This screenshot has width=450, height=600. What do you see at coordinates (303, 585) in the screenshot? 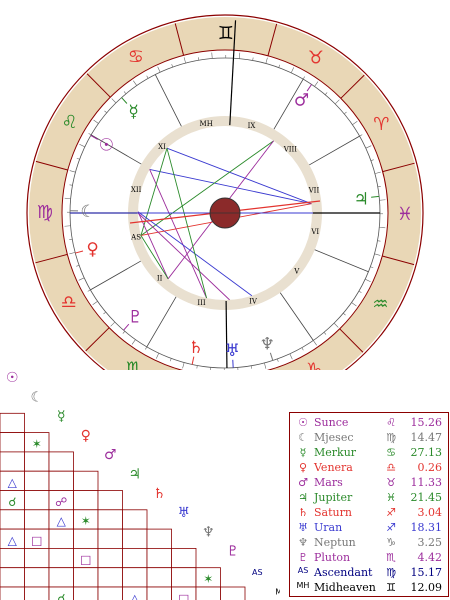
I see `planet-glyph-icon: MH` at bounding box center [303, 585].